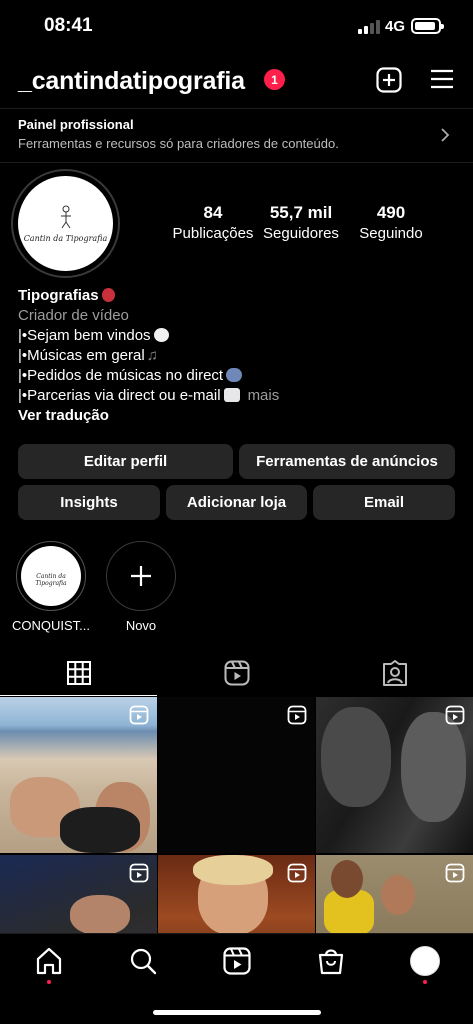  Describe the element at coordinates (391, 212) in the screenshot. I see `stat-following-value: 490` at that location.